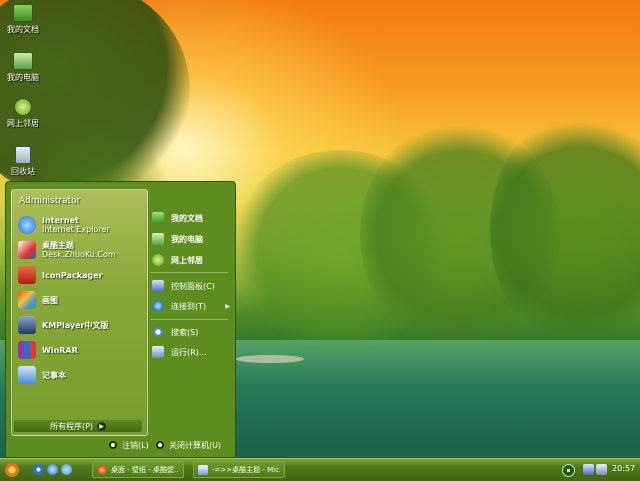 The height and width of the screenshot is (481, 640). Describe the element at coordinates (23, 77) in the screenshot. I see `desktop-icon-label: 我的电脑` at that location.